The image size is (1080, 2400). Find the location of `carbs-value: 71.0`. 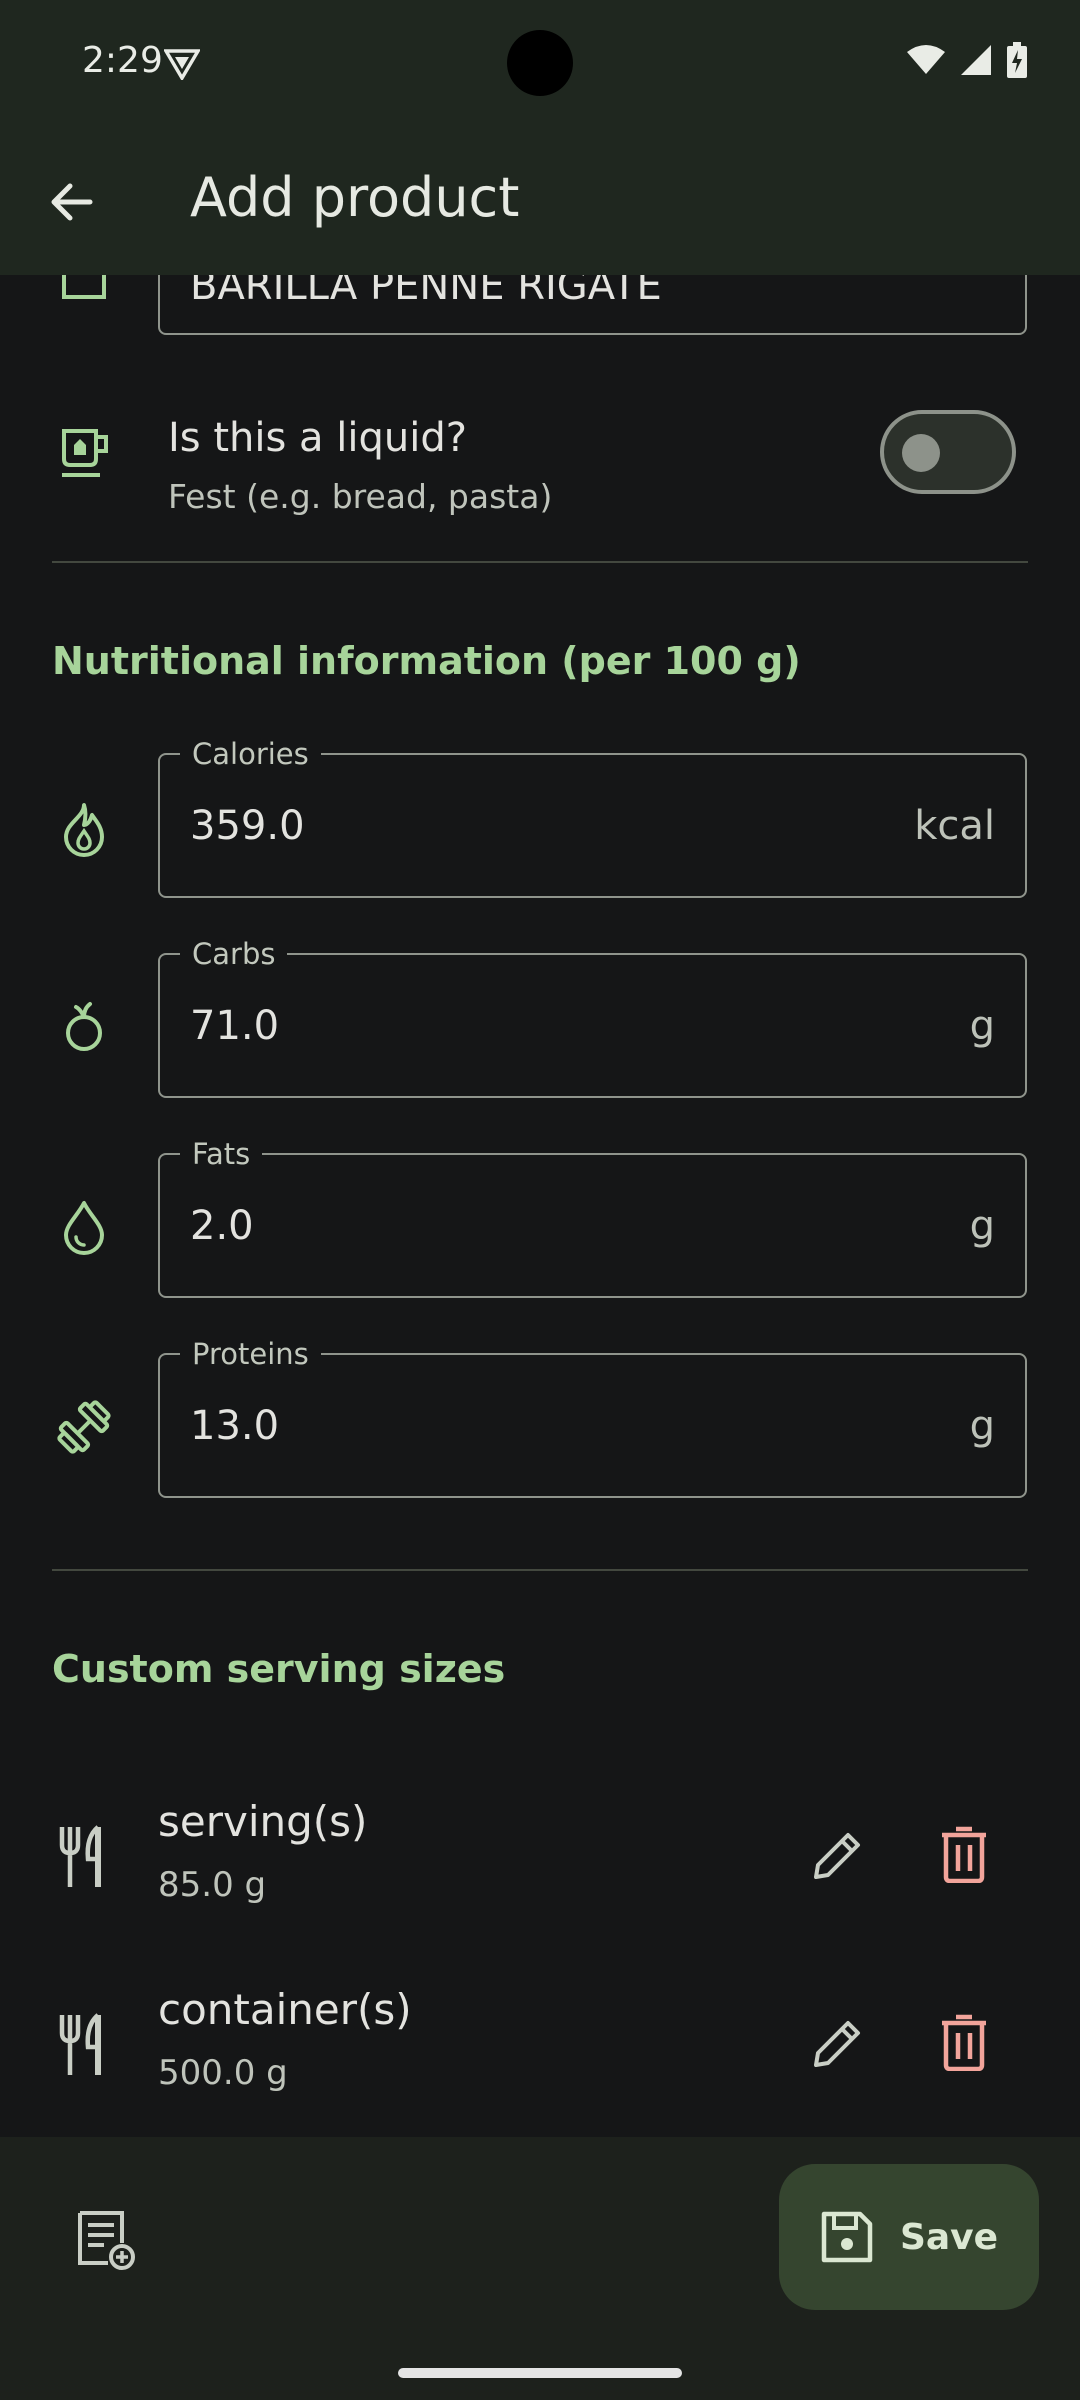

carbs-value: 71.0 is located at coordinates (235, 1026).